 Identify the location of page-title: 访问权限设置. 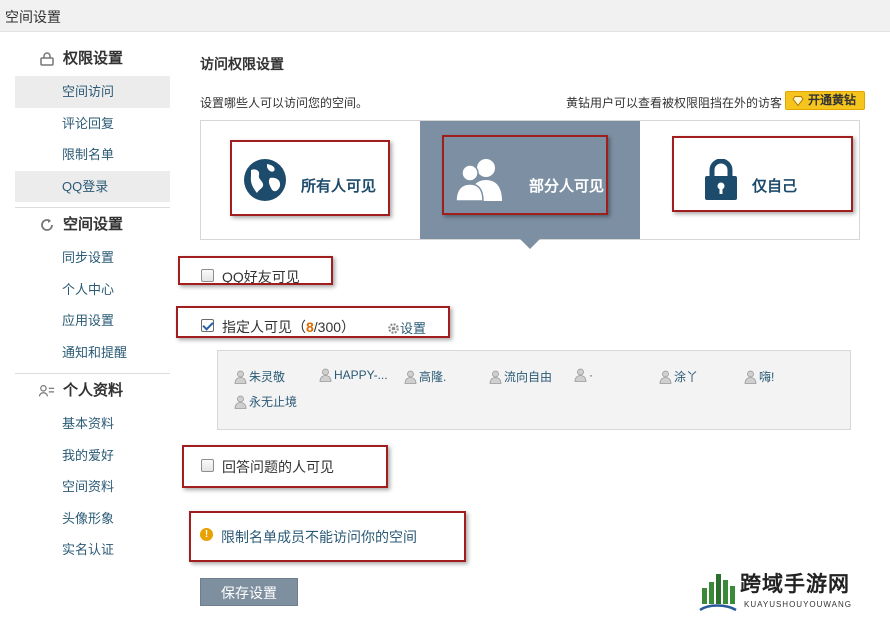
(242, 64).